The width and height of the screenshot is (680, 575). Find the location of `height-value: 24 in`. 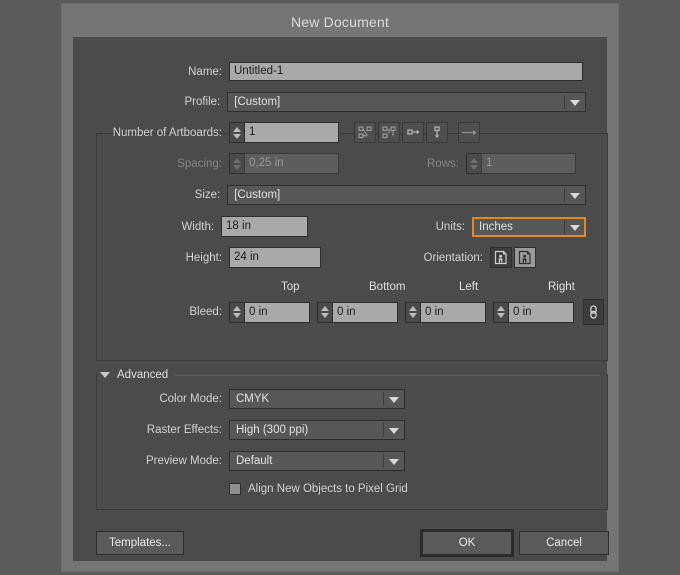

height-value: 24 in is located at coordinates (246, 257).